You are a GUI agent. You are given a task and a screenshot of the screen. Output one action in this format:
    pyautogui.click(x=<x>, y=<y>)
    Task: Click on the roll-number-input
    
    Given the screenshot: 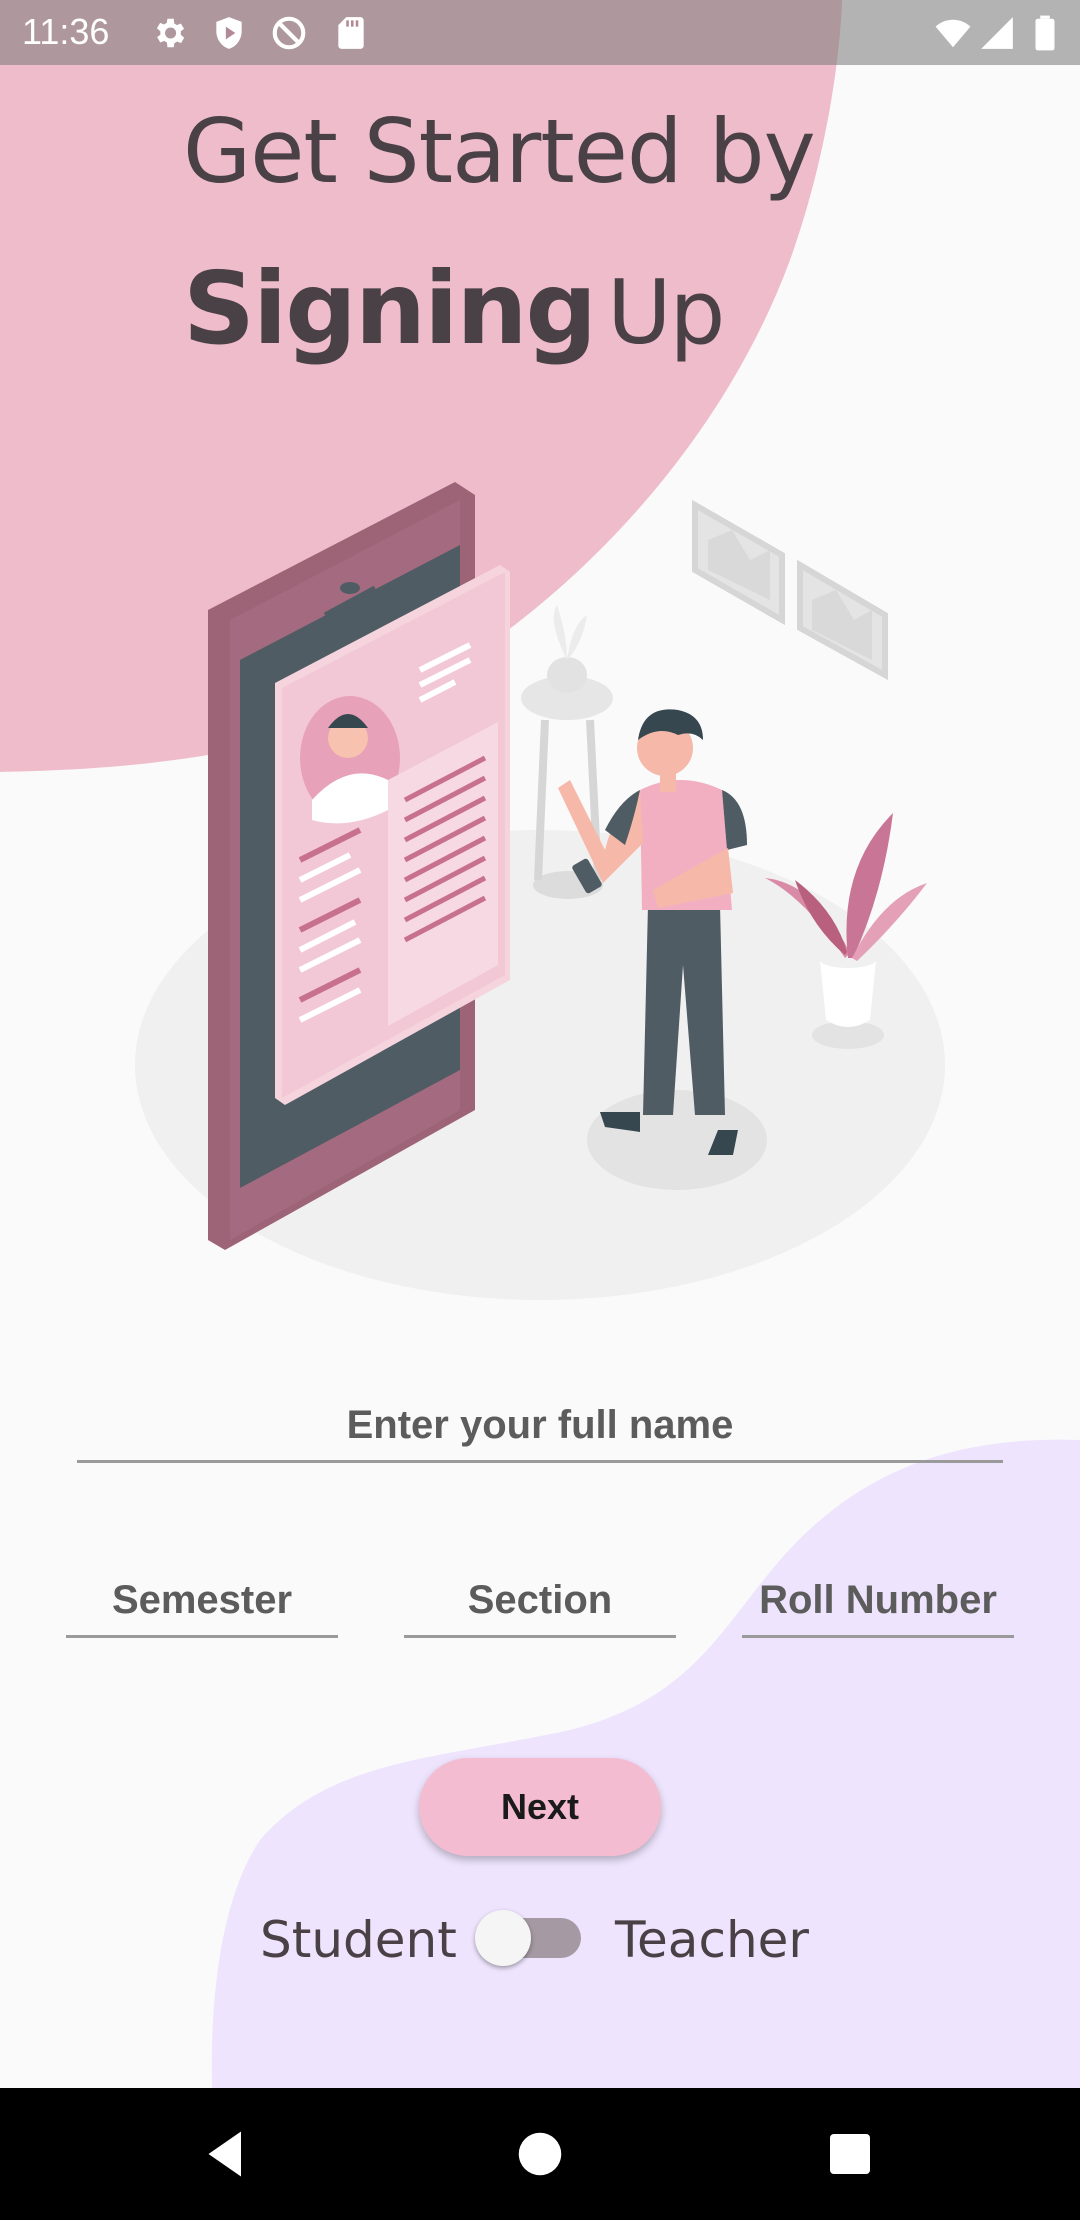 What is the action you would take?
    pyautogui.click(x=878, y=1600)
    